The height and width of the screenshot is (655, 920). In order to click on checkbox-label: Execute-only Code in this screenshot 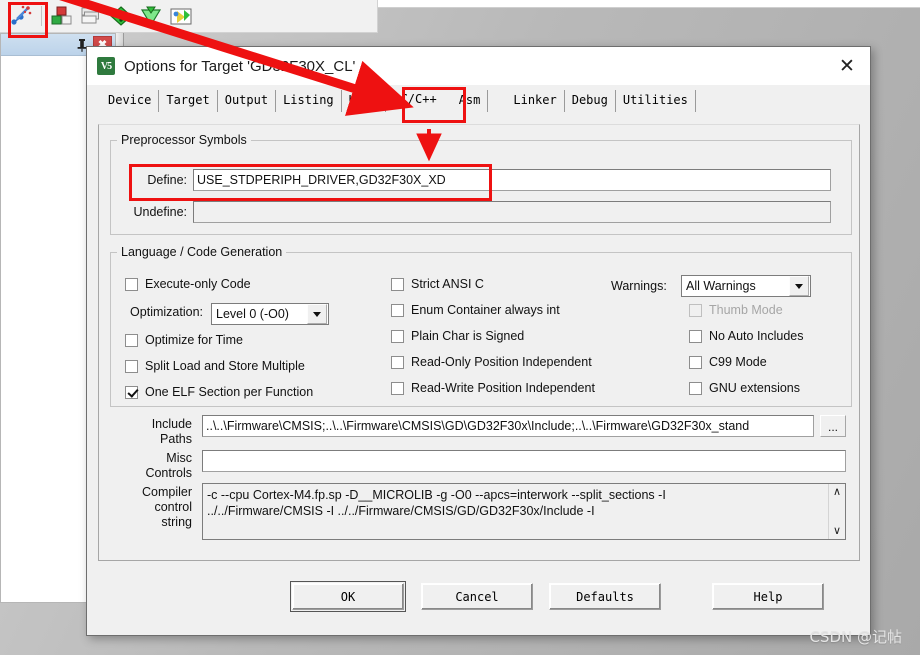, I will do `click(198, 284)`.